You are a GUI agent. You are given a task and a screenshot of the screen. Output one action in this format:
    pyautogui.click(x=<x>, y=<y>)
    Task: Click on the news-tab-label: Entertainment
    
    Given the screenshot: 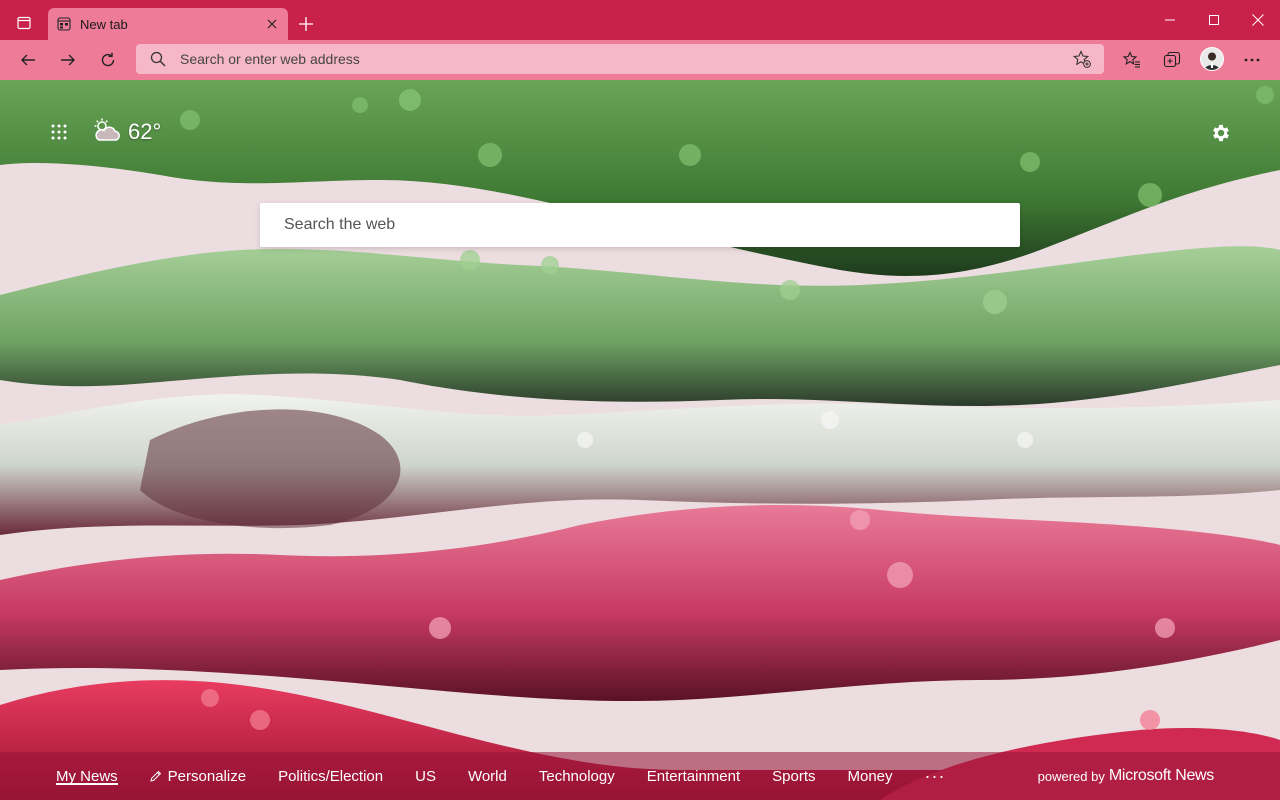 What is the action you would take?
    pyautogui.click(x=693, y=776)
    